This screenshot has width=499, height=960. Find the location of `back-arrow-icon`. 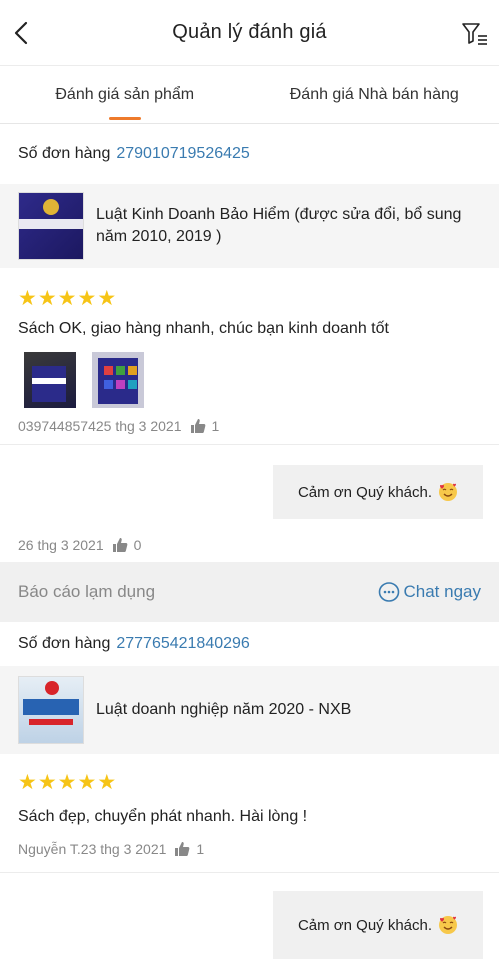

back-arrow-icon is located at coordinates (22, 33).